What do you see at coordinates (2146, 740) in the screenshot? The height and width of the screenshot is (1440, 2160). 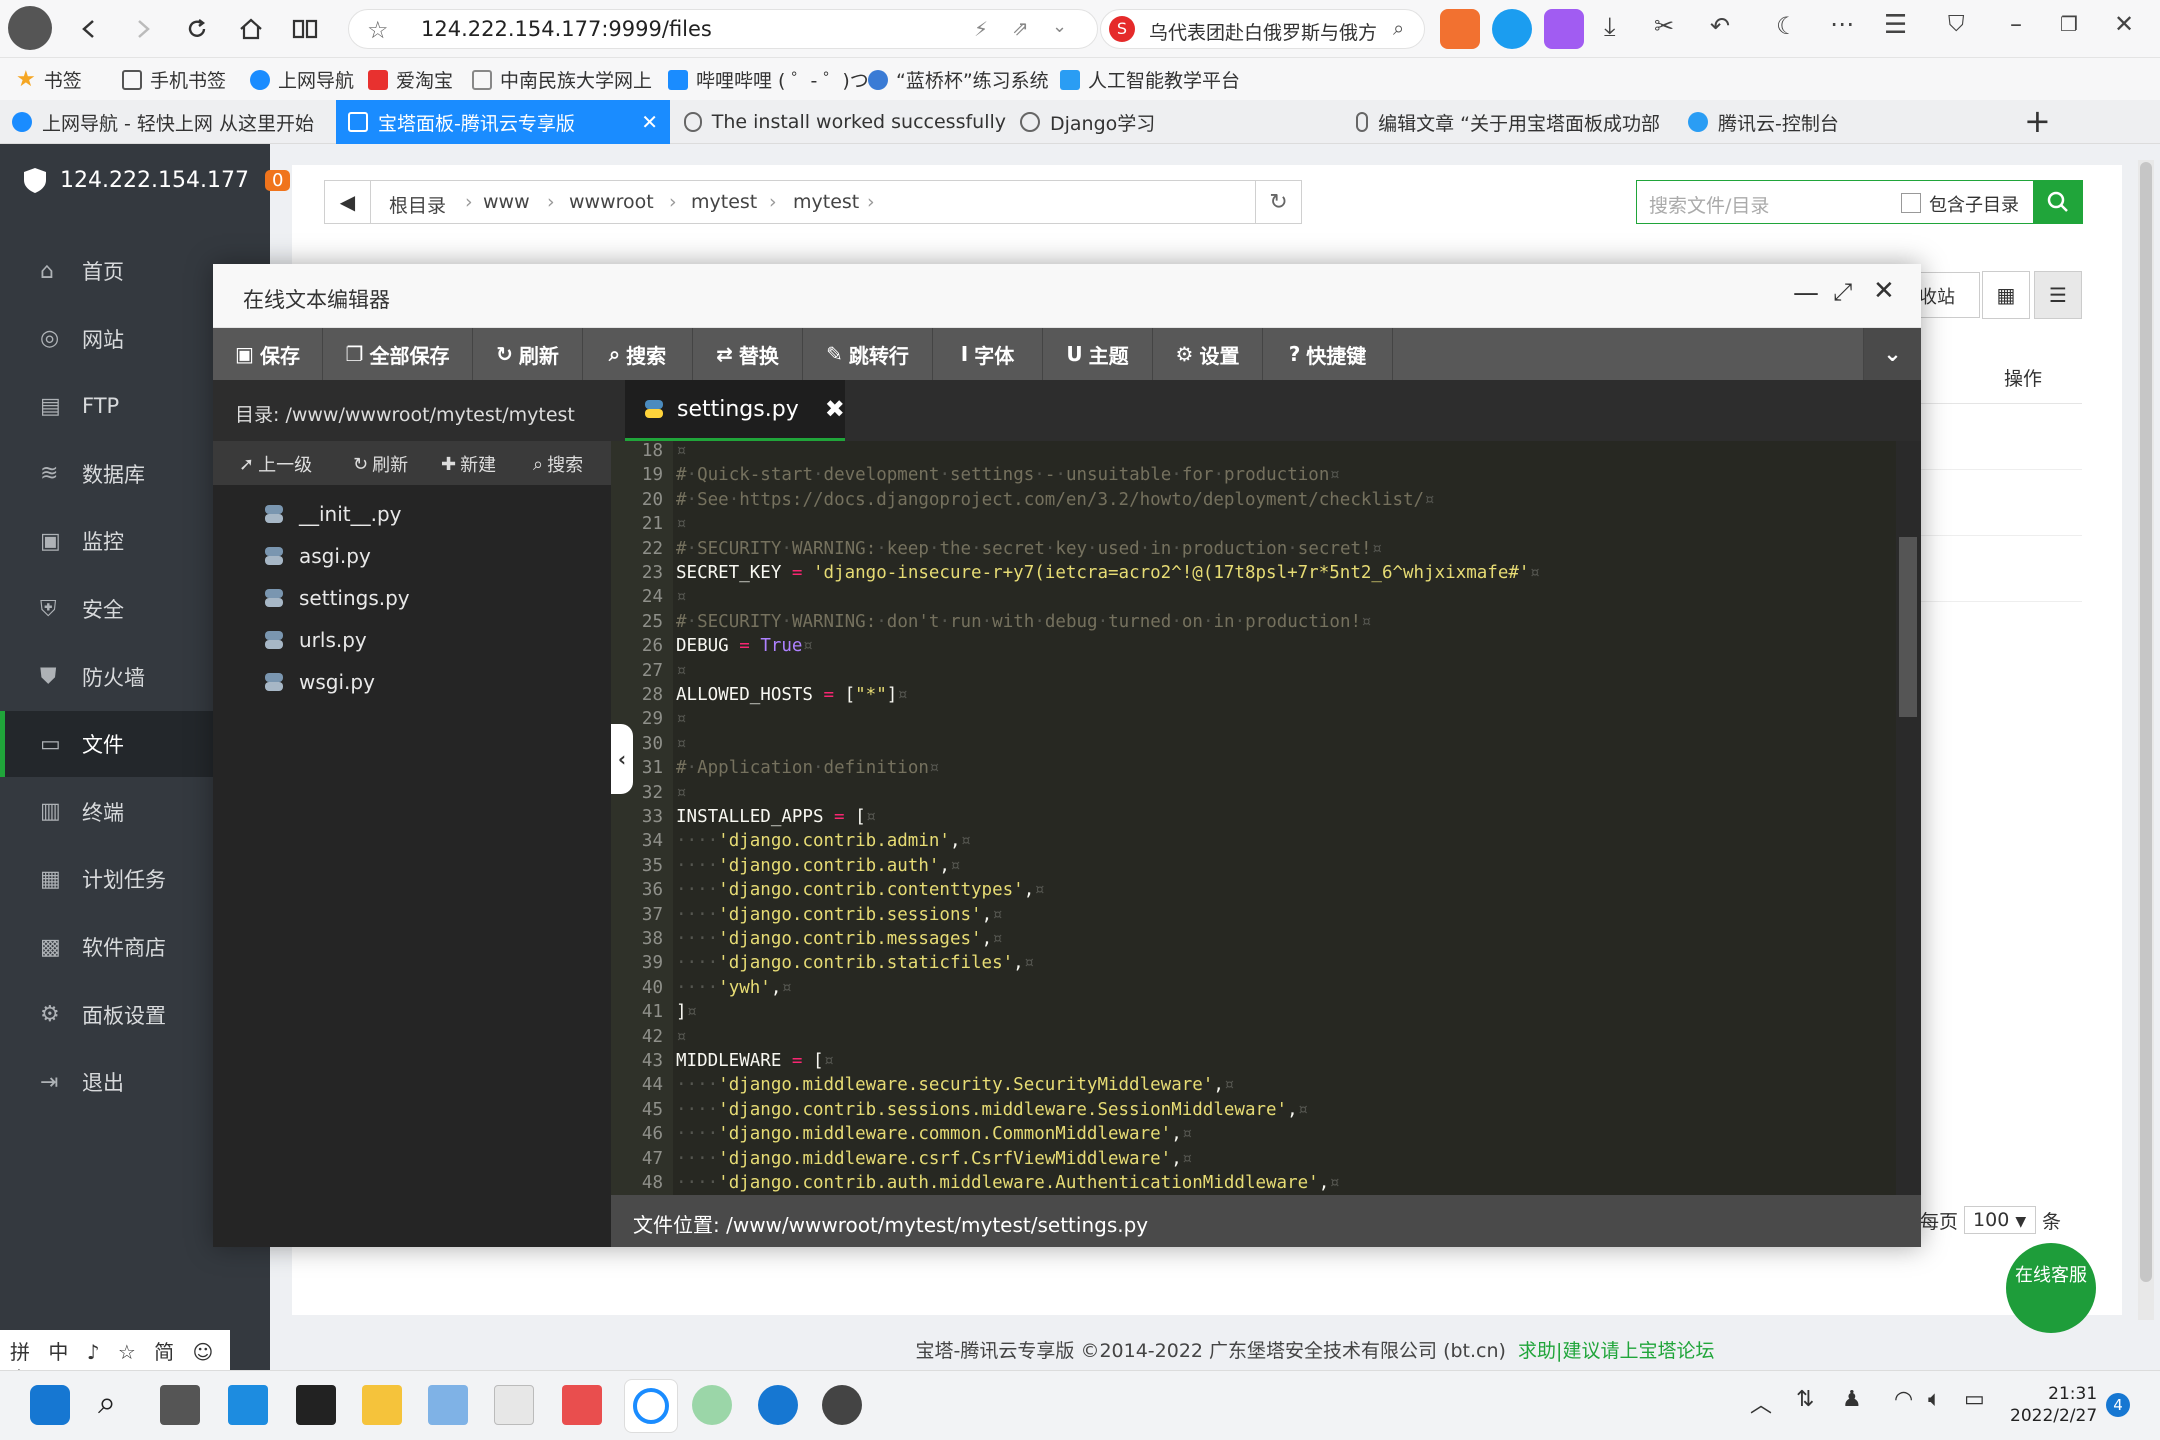 I see `page-scrollbar` at bounding box center [2146, 740].